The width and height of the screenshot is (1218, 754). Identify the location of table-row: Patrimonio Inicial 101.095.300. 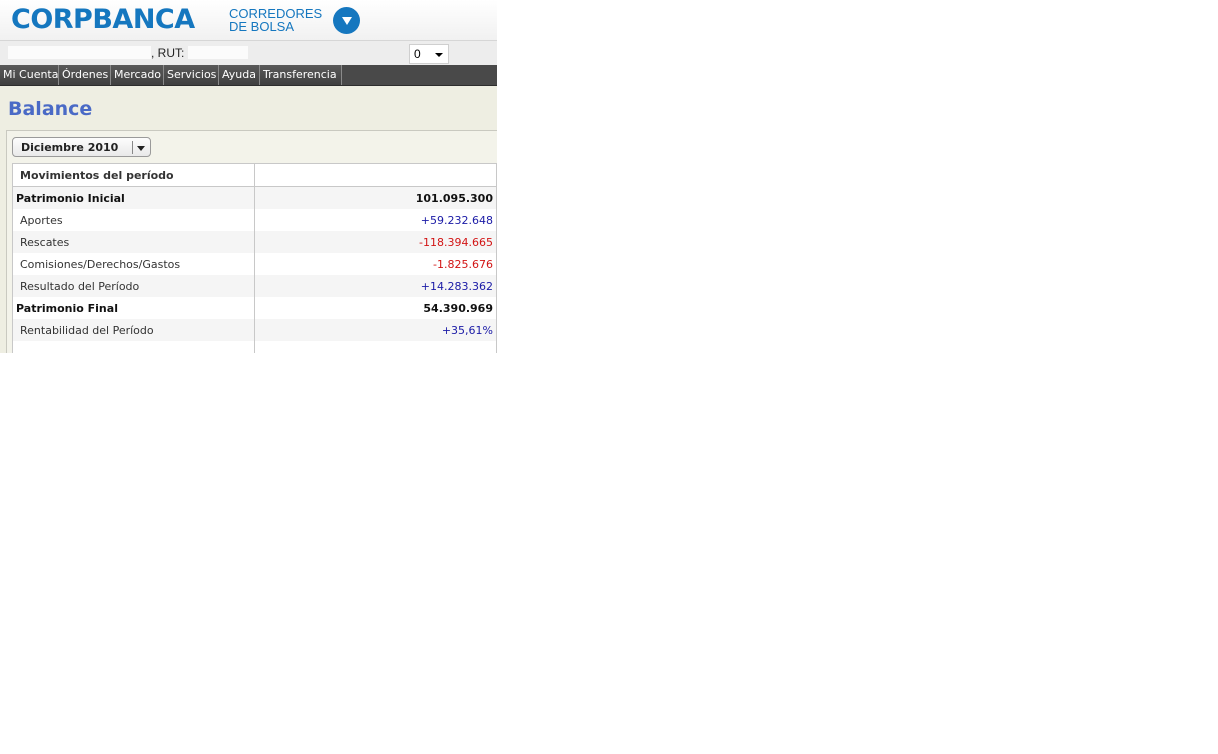
(254, 197).